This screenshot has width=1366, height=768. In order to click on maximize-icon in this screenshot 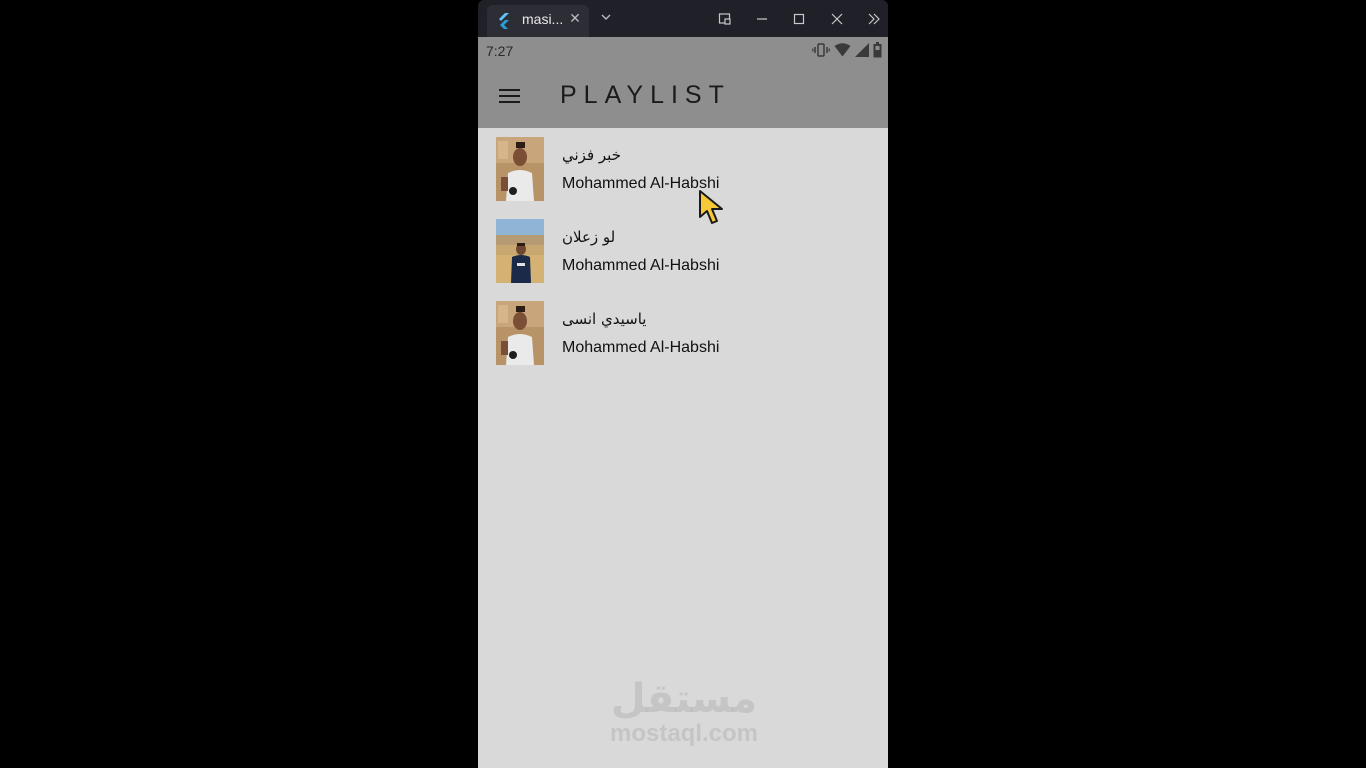, I will do `click(799, 19)`.